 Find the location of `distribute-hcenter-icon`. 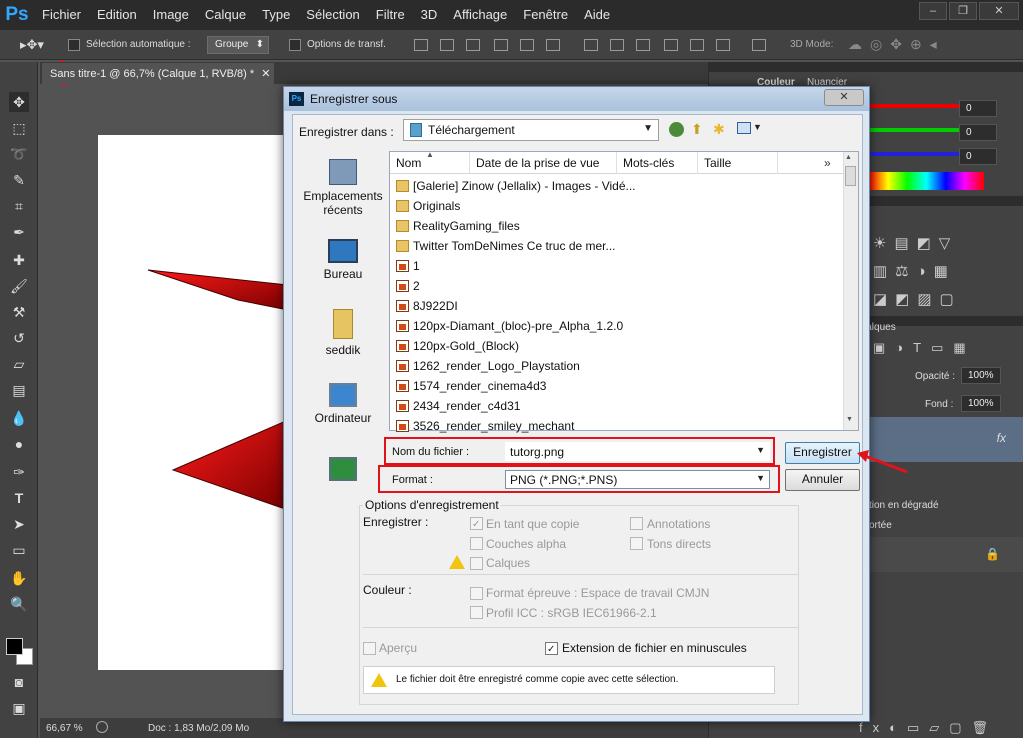

distribute-hcenter-icon is located at coordinates (697, 45).